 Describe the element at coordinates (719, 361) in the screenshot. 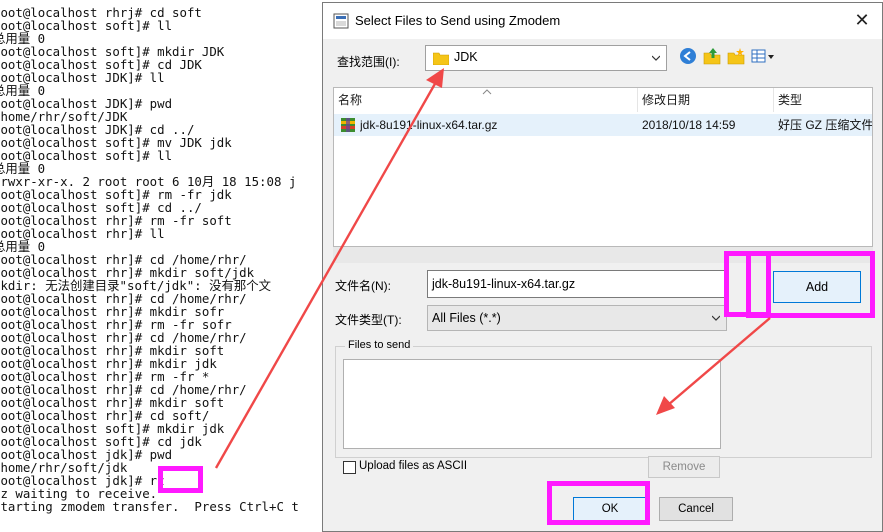

I see `arrow-to-files-to-send` at that location.